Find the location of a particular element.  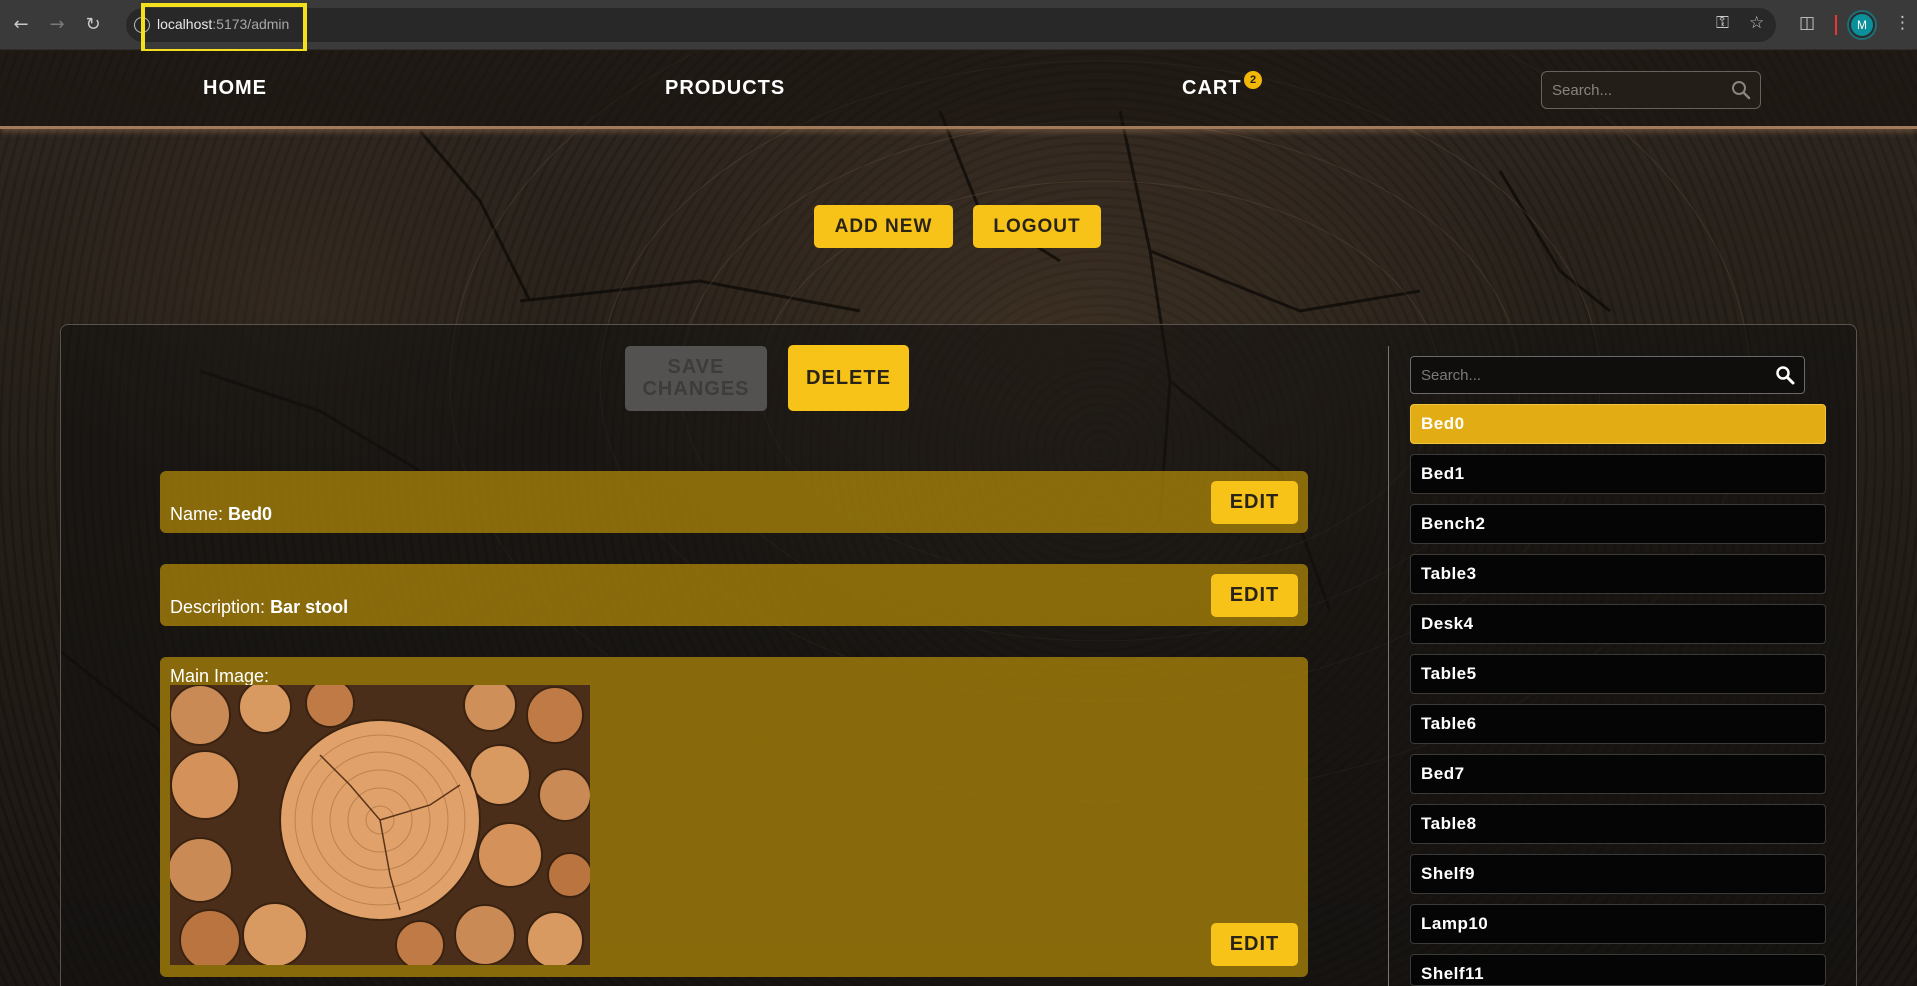

product-item-shelf11: Shelf11 is located at coordinates (1618, 970).